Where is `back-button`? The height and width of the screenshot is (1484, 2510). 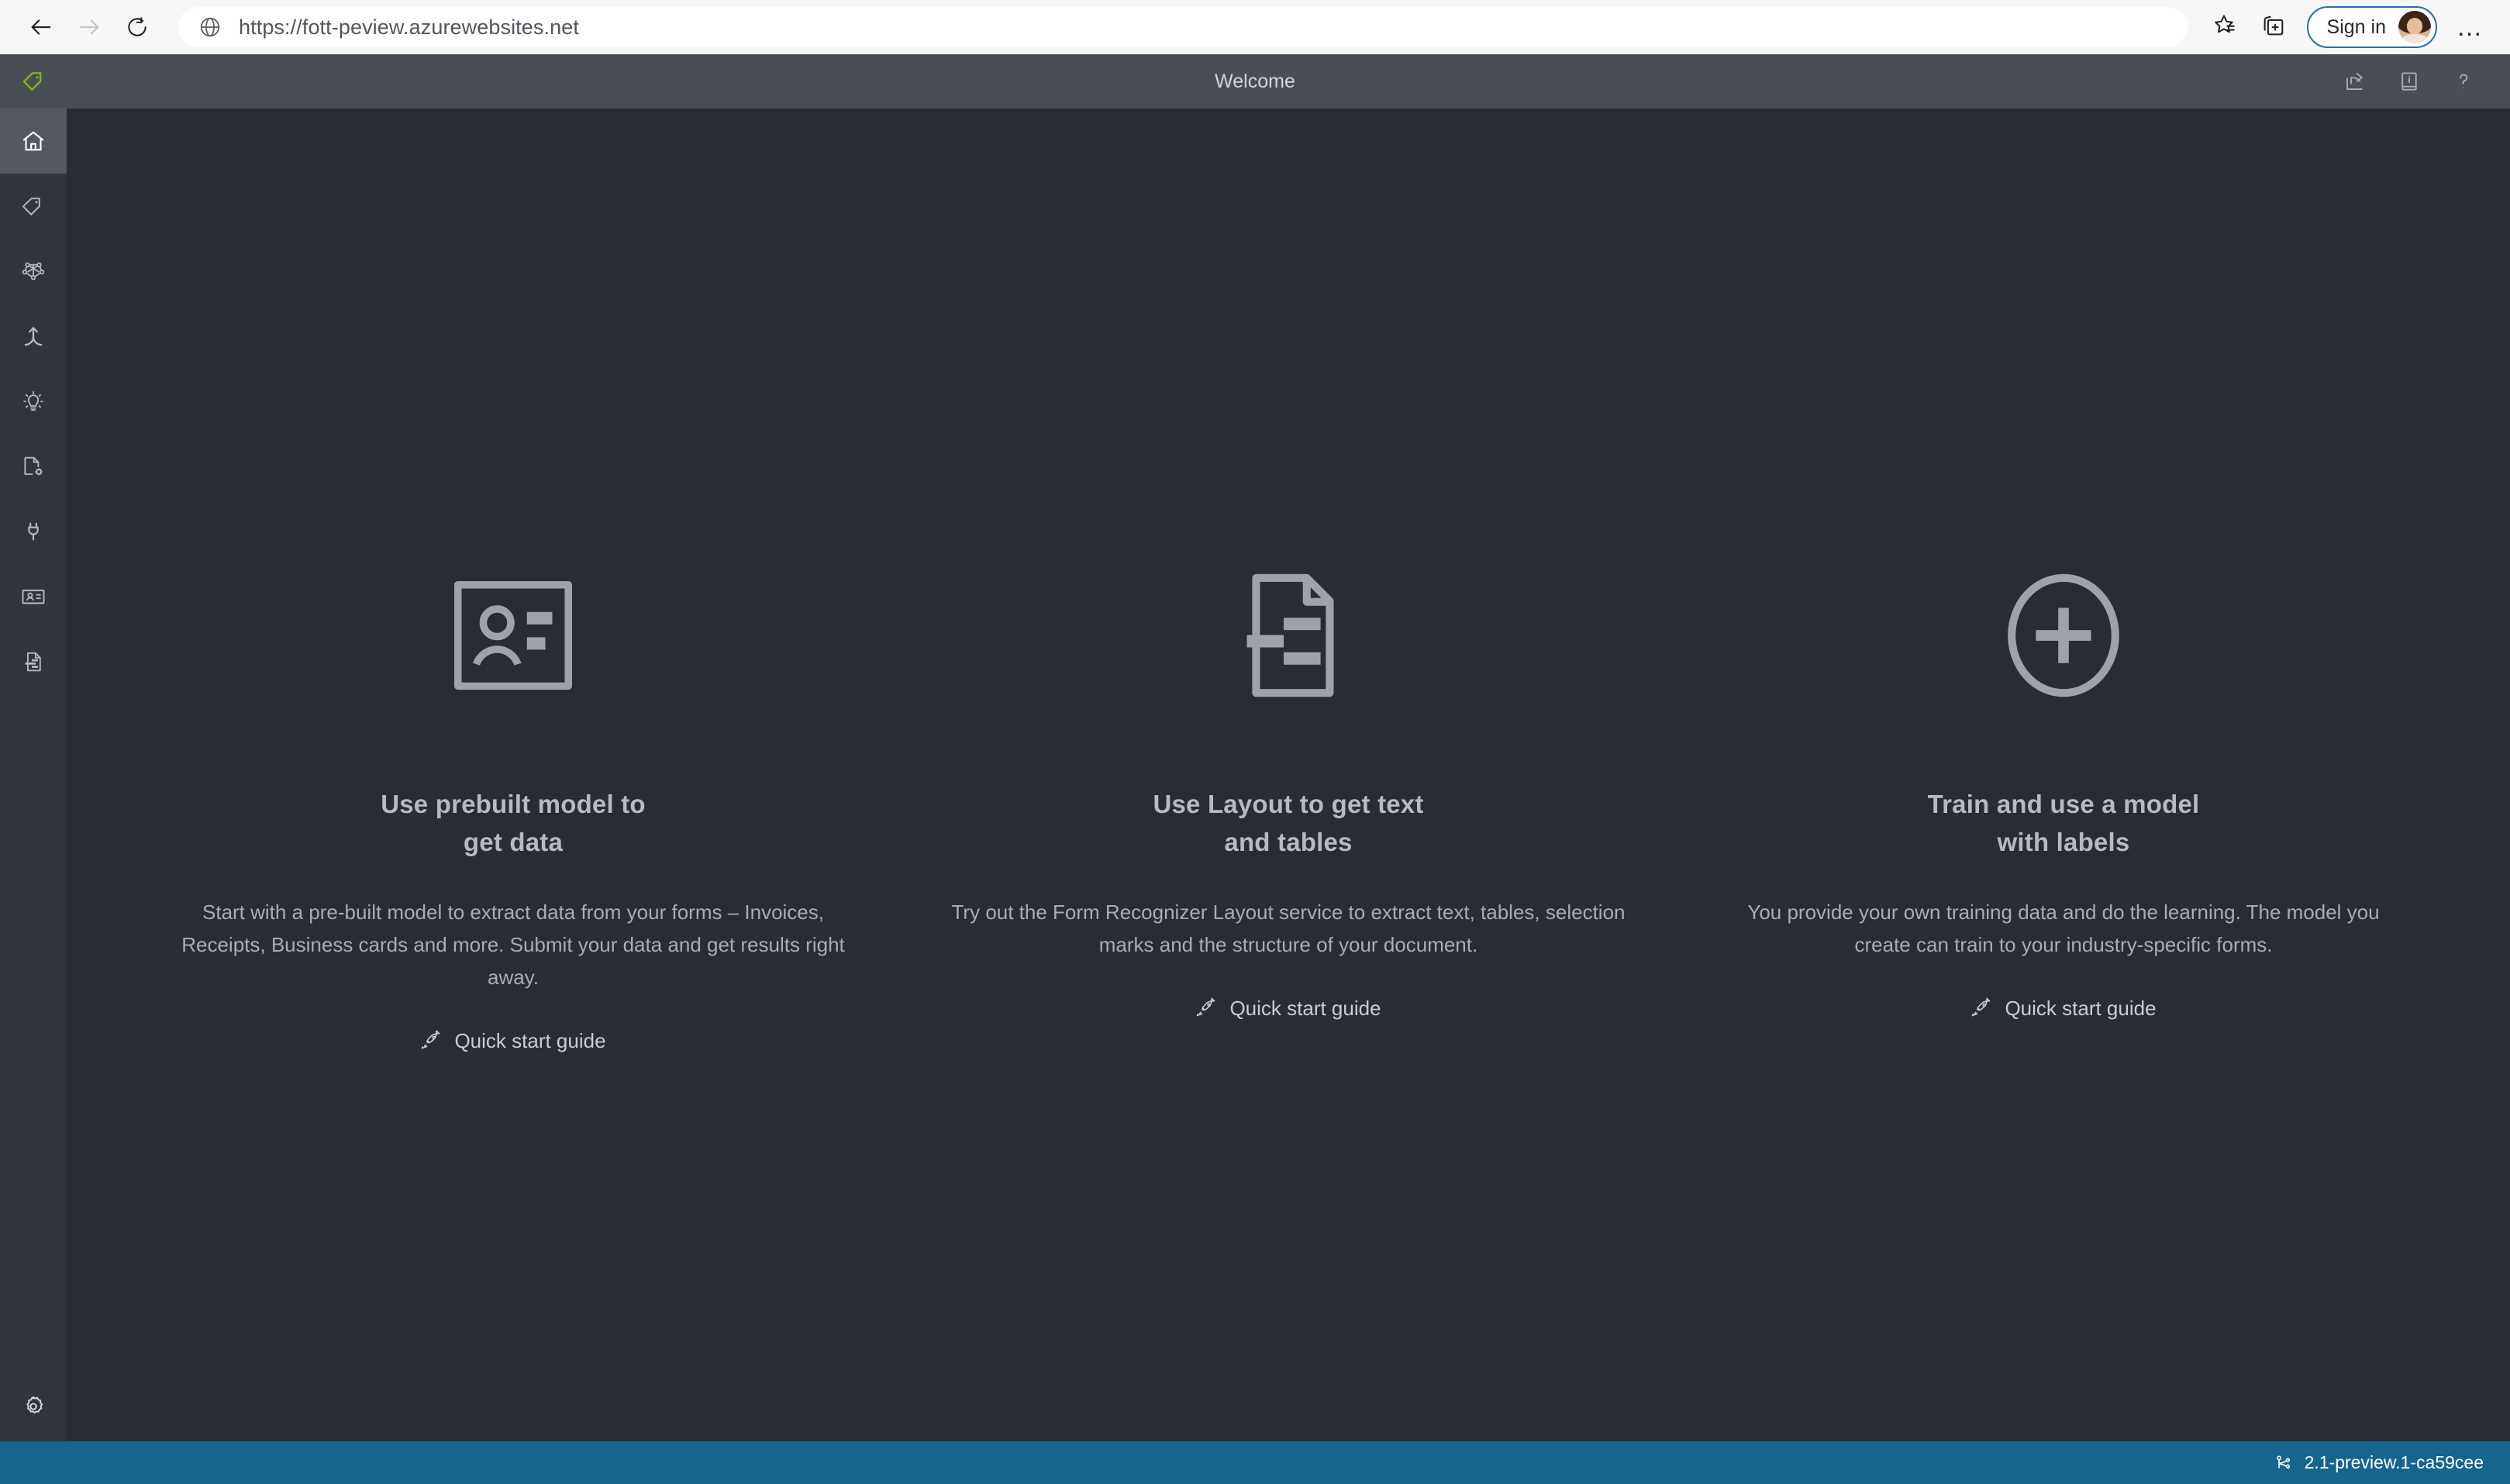
back-button is located at coordinates (41, 27).